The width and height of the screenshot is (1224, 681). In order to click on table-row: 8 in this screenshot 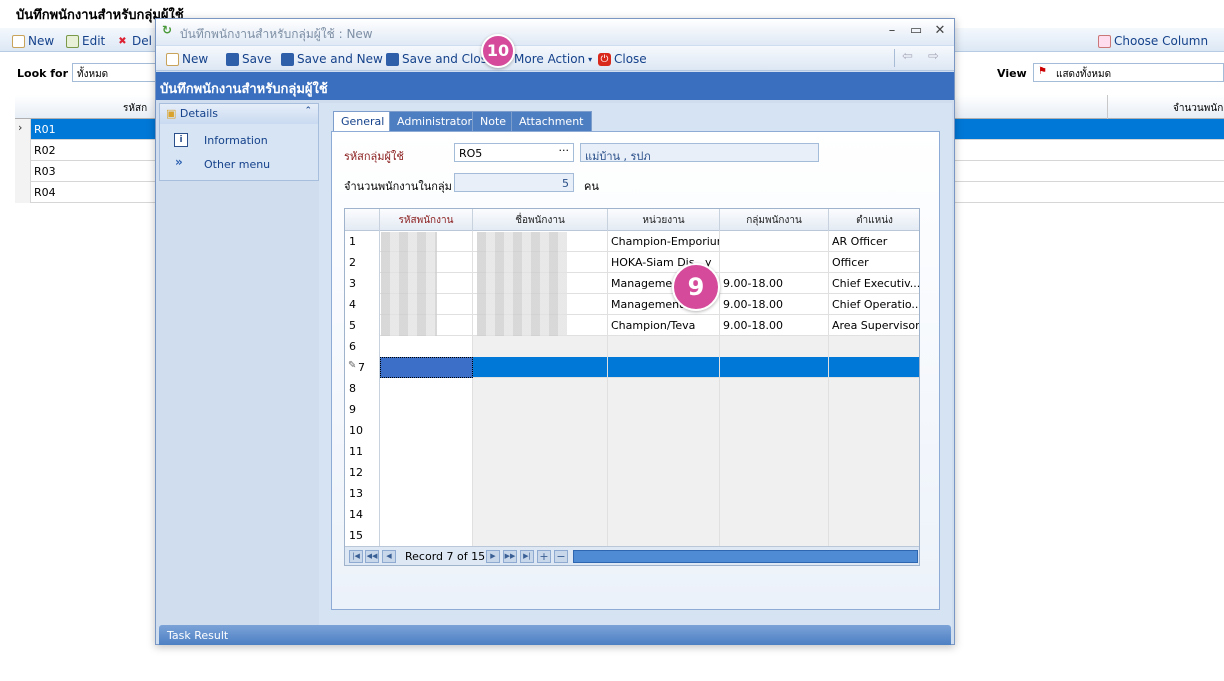, I will do `click(632, 388)`.